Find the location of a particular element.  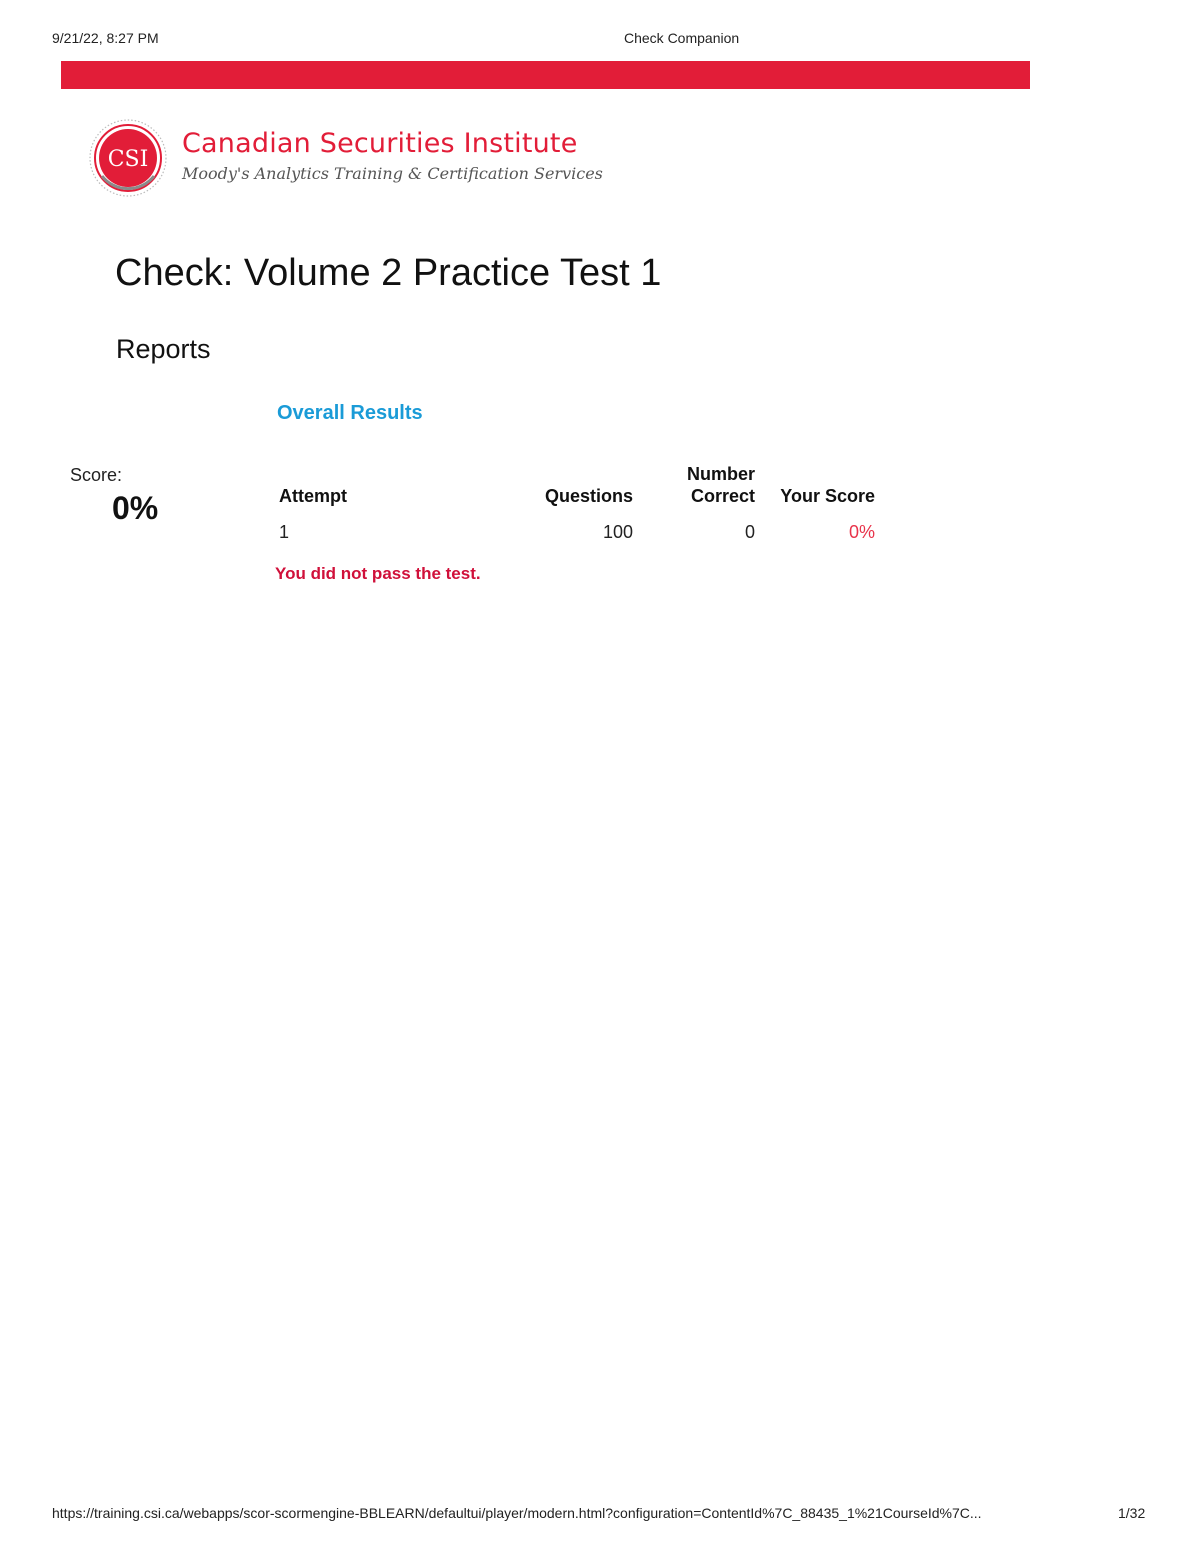

cell-attempt: 1 is located at coordinates (284, 531).